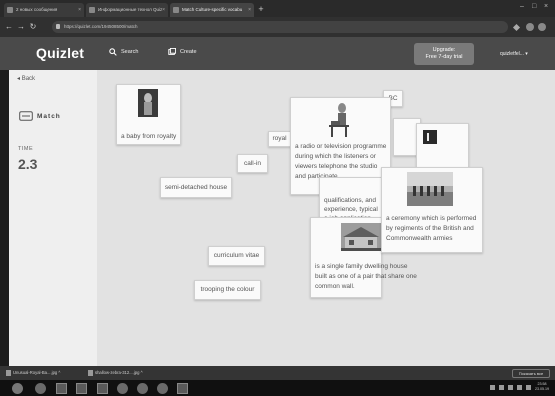  What do you see at coordinates (430, 189) in the screenshot?
I see `parade-photo-icon` at bounding box center [430, 189].